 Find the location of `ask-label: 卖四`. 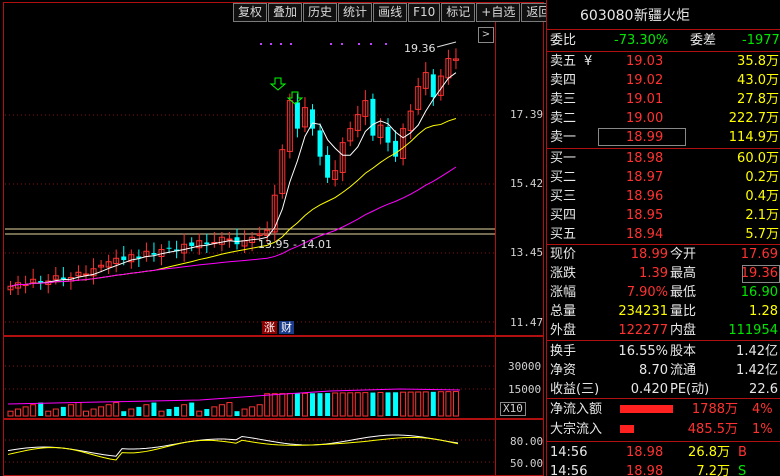

ask-label: 卖四 is located at coordinates (563, 80).